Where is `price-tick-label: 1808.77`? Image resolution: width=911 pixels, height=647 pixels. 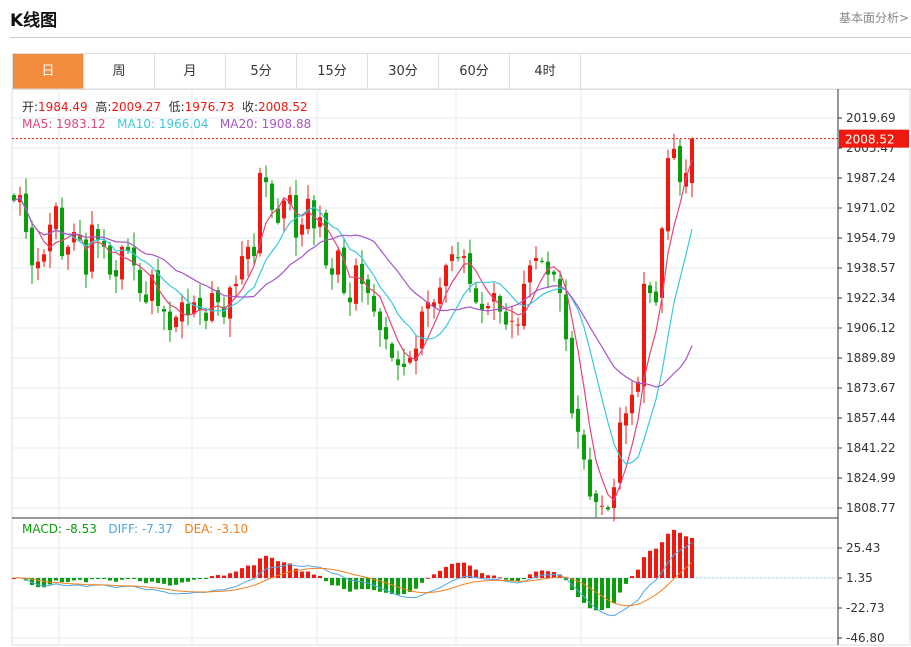
price-tick-label: 1808.77 is located at coordinates (871, 508).